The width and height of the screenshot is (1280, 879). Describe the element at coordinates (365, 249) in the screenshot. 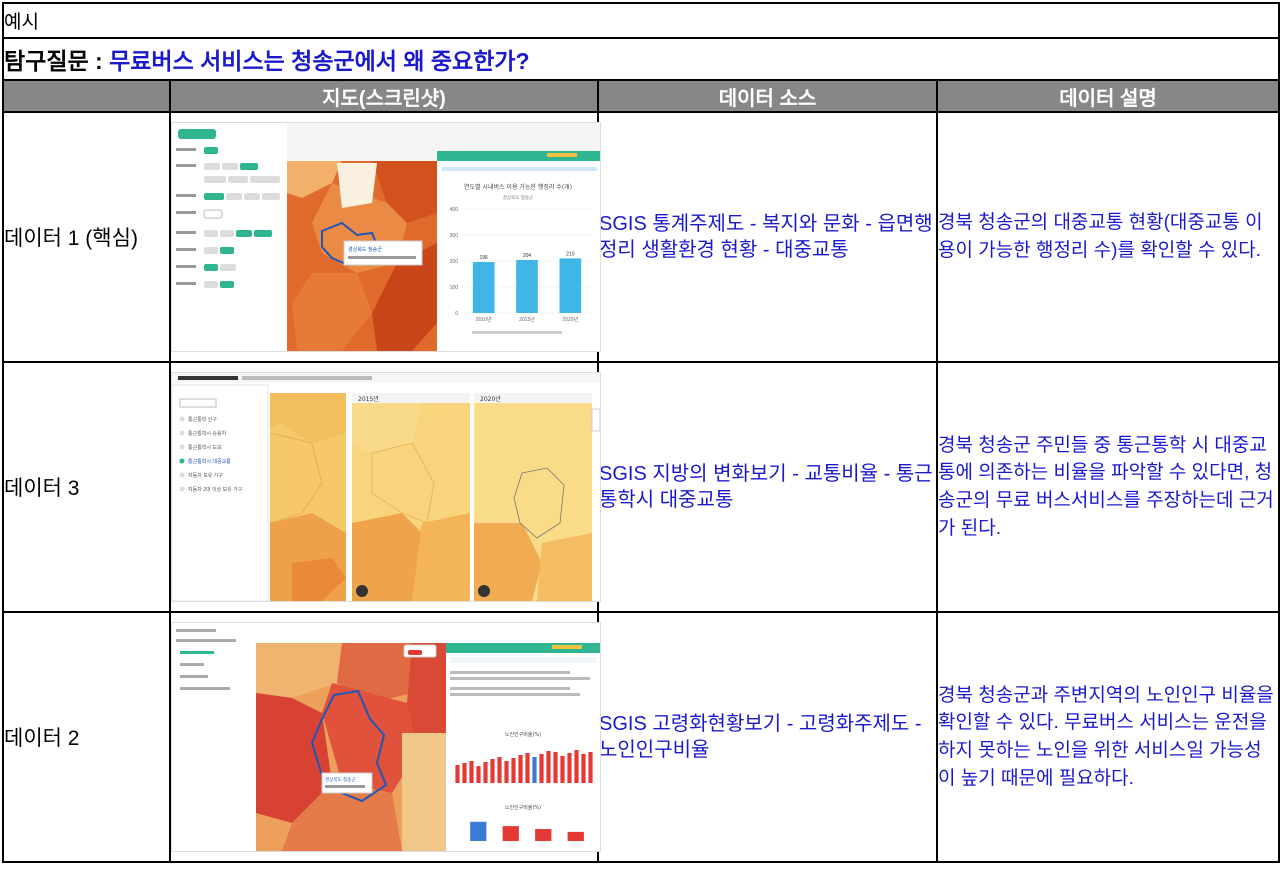

I see `popup-title: 경상북도 청송군` at that location.